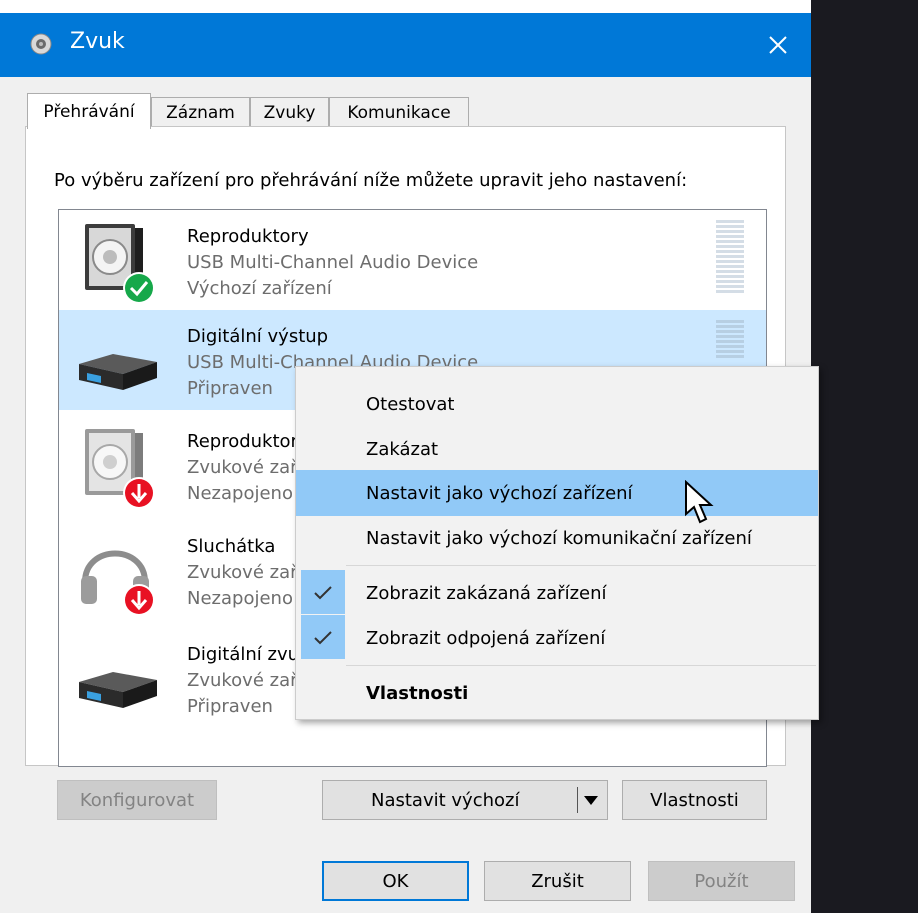 The height and width of the screenshot is (913, 918). What do you see at coordinates (41, 44) in the screenshot?
I see `speaker-app-icon` at bounding box center [41, 44].